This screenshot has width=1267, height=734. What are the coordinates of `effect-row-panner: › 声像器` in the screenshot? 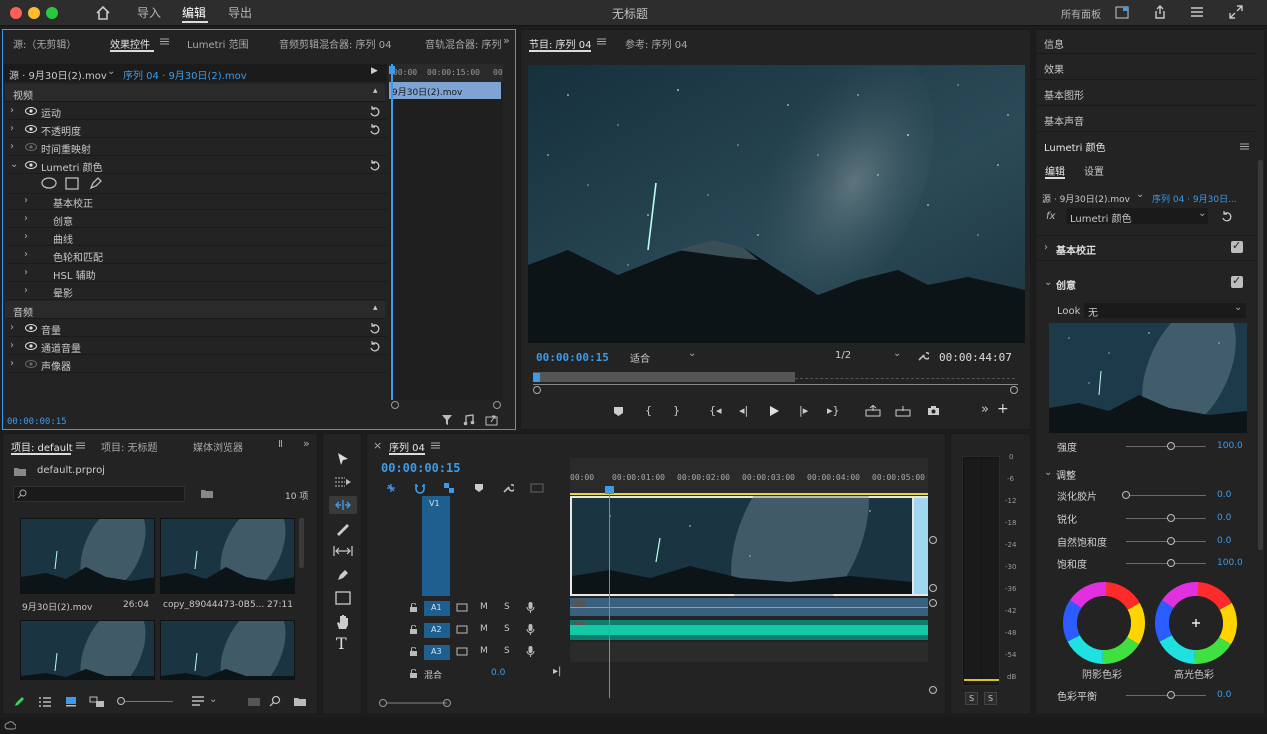 It's located at (197, 364).